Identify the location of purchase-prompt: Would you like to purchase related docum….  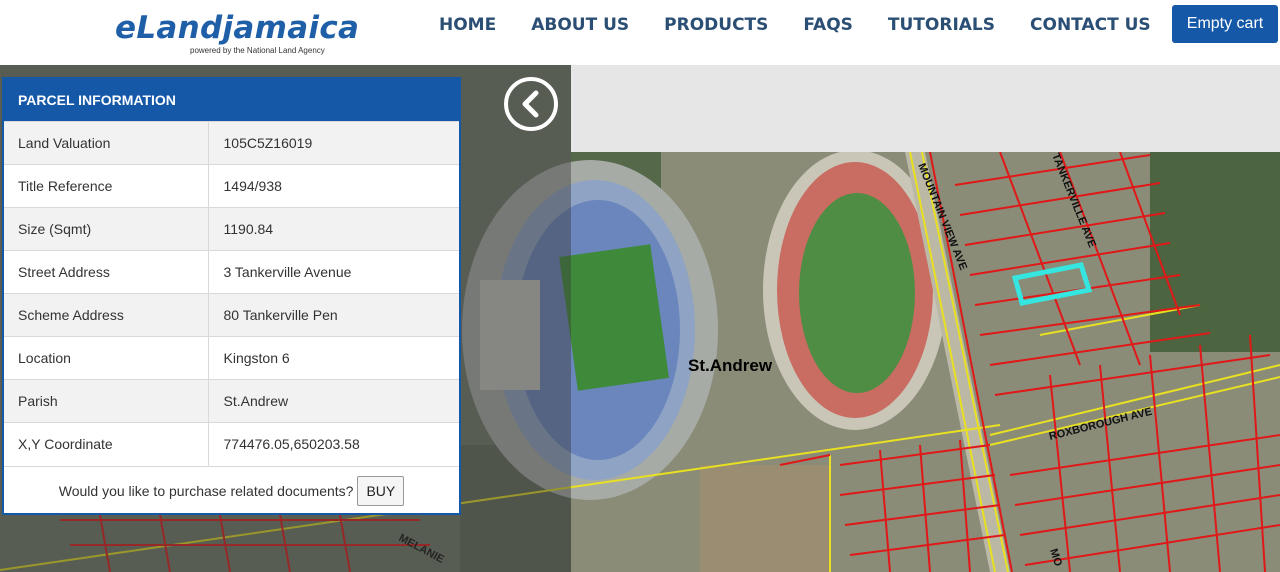
(206, 491).